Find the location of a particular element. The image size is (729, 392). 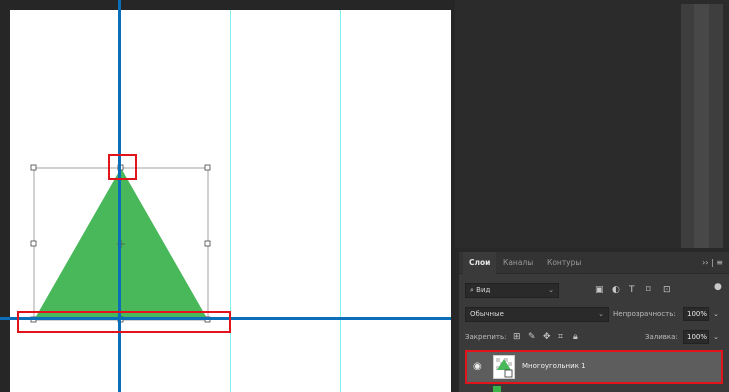

layers-panel-tabs: Слои Каналы Контуры ›› | ≡ is located at coordinates (594, 263).